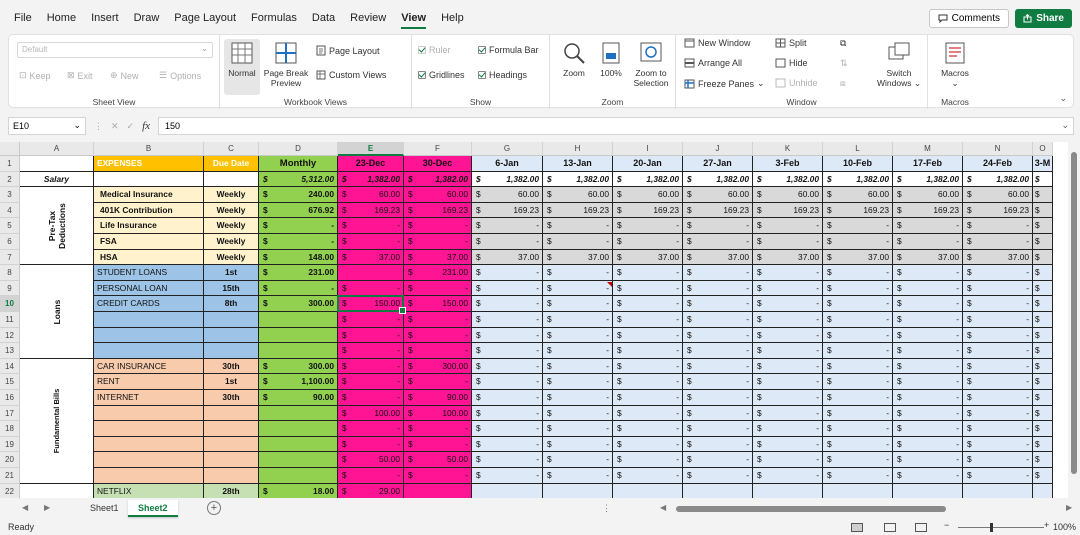  What do you see at coordinates (998, 366) in the screenshot?
I see `weekly-N14: $ -` at bounding box center [998, 366].